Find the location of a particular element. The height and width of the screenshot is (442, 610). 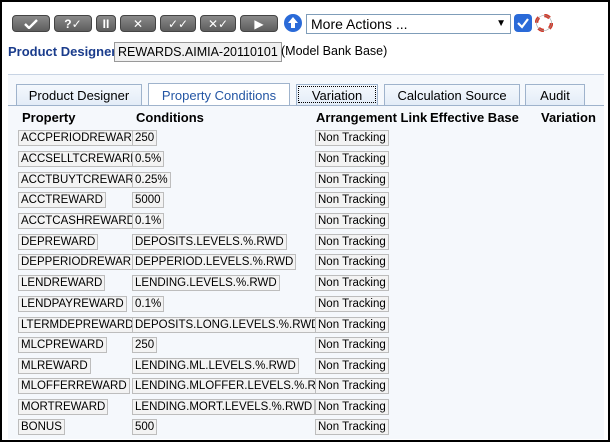

model-base-text: (Model Bank Base) is located at coordinates (334, 51).